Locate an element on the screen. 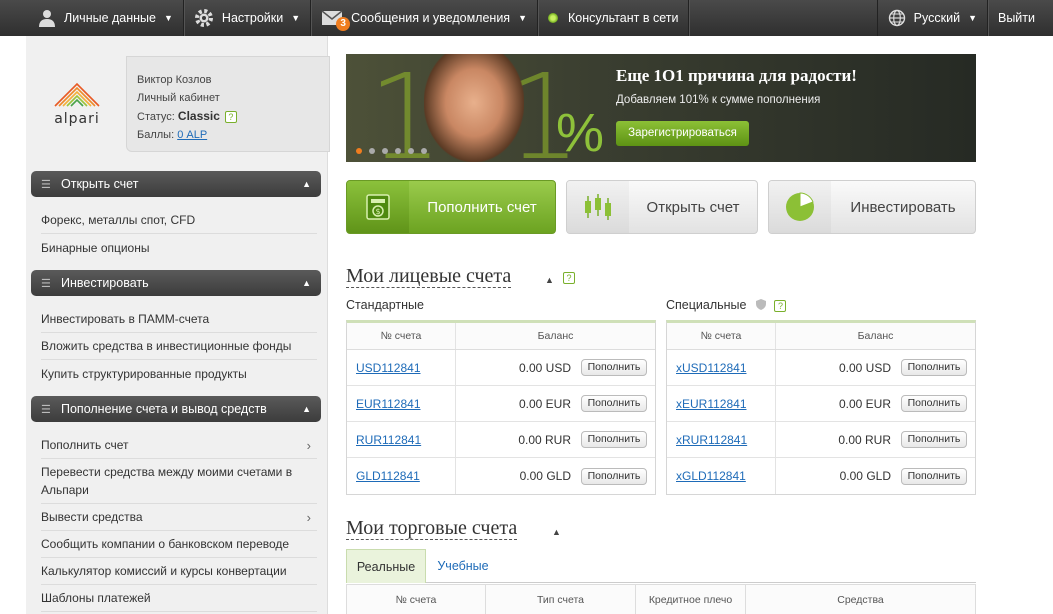  menu-item-structured: Купить структурированные продукты is located at coordinates (179, 373).